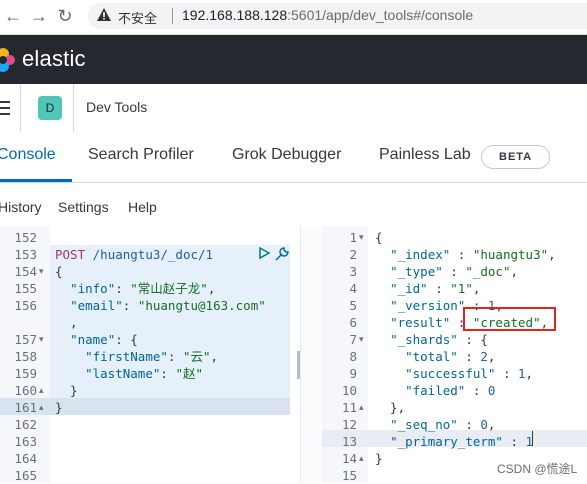 The width and height of the screenshot is (587, 484). Describe the element at coordinates (143, 288) in the screenshot. I see `code-line: "info": "常山赵子龙",` at that location.